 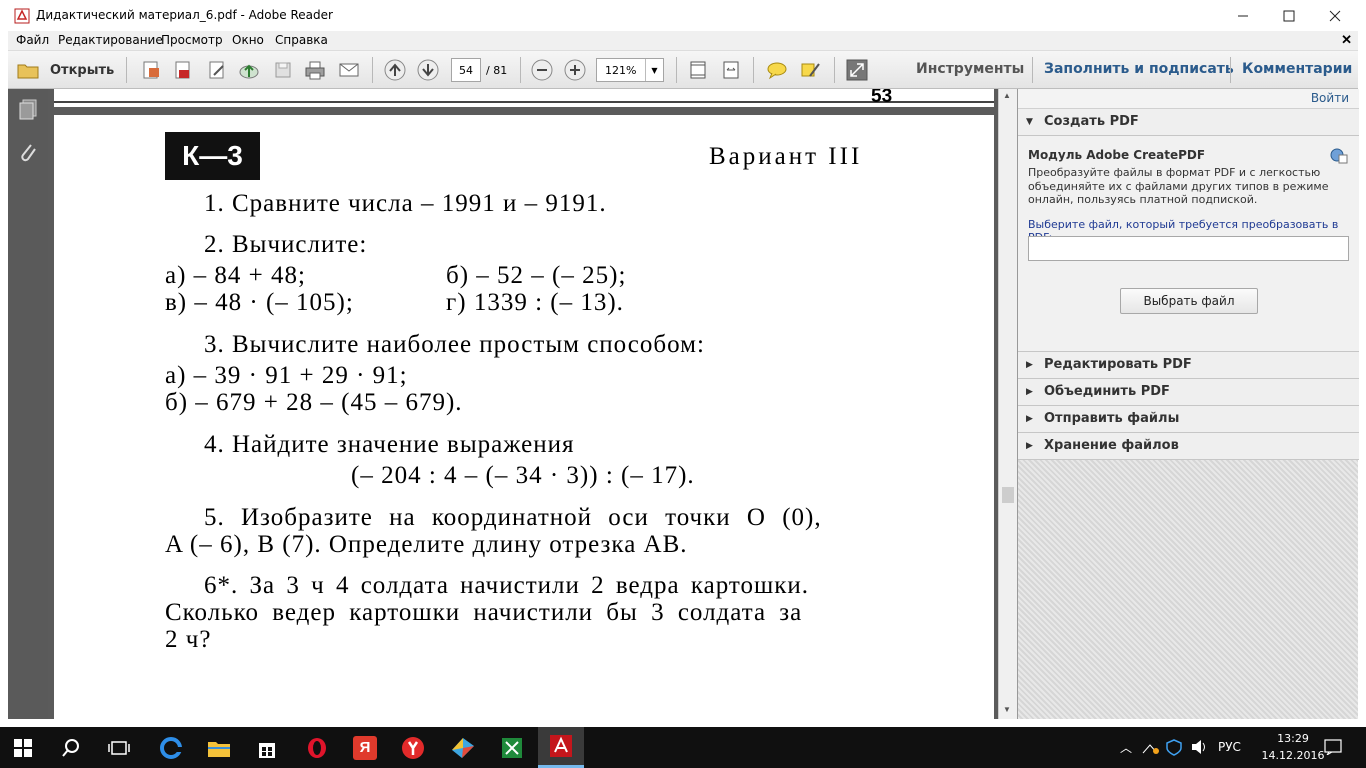 I want to click on create-pdf-button, so click(x=151, y=70).